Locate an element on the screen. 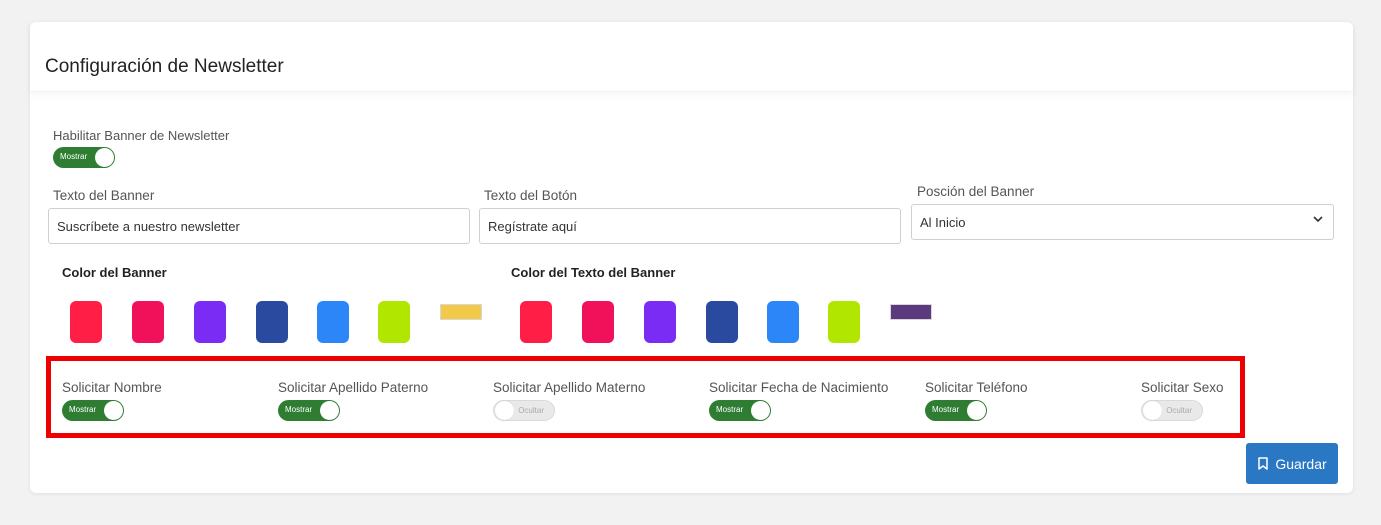 The height and width of the screenshot is (525, 1381). text-color-label: Color del Texto del Banner is located at coordinates (593, 272).